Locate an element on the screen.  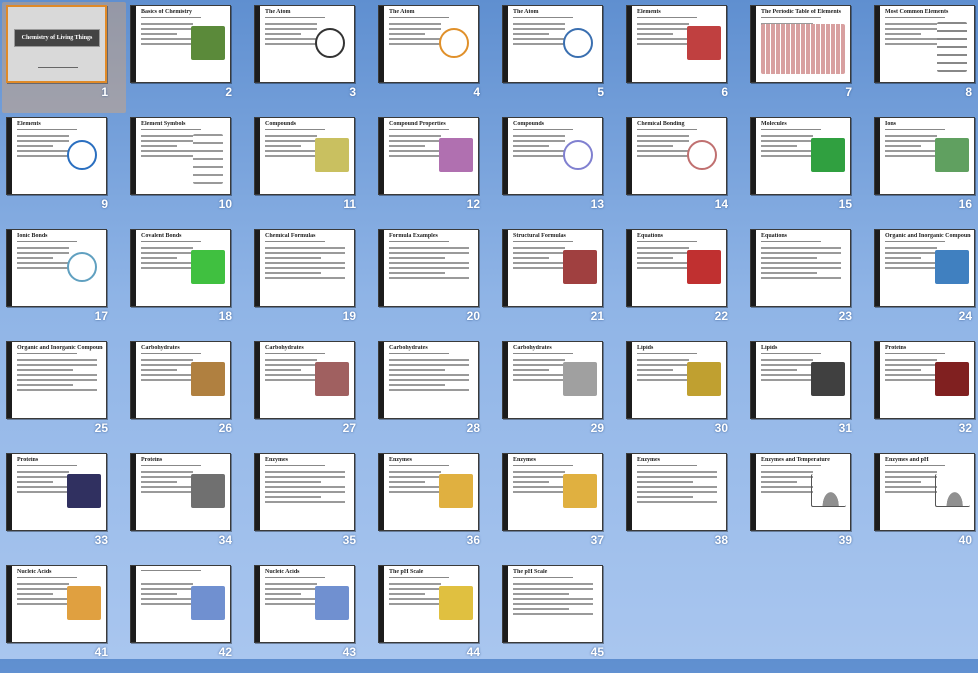
slide-thumbnail-42: 42 is located at coordinates (188, 617).